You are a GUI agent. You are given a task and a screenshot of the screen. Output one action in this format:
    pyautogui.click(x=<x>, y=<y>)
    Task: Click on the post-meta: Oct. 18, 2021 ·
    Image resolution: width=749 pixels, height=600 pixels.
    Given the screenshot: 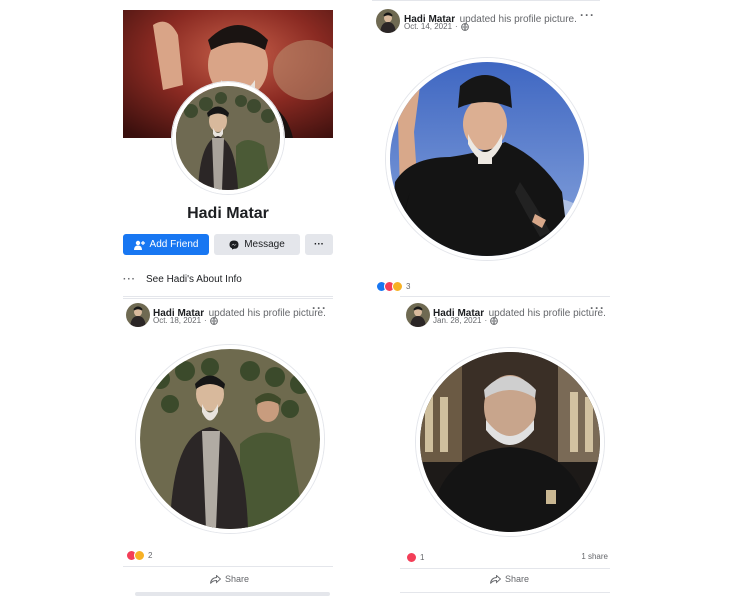 What is the action you would take?
    pyautogui.click(x=185, y=320)
    